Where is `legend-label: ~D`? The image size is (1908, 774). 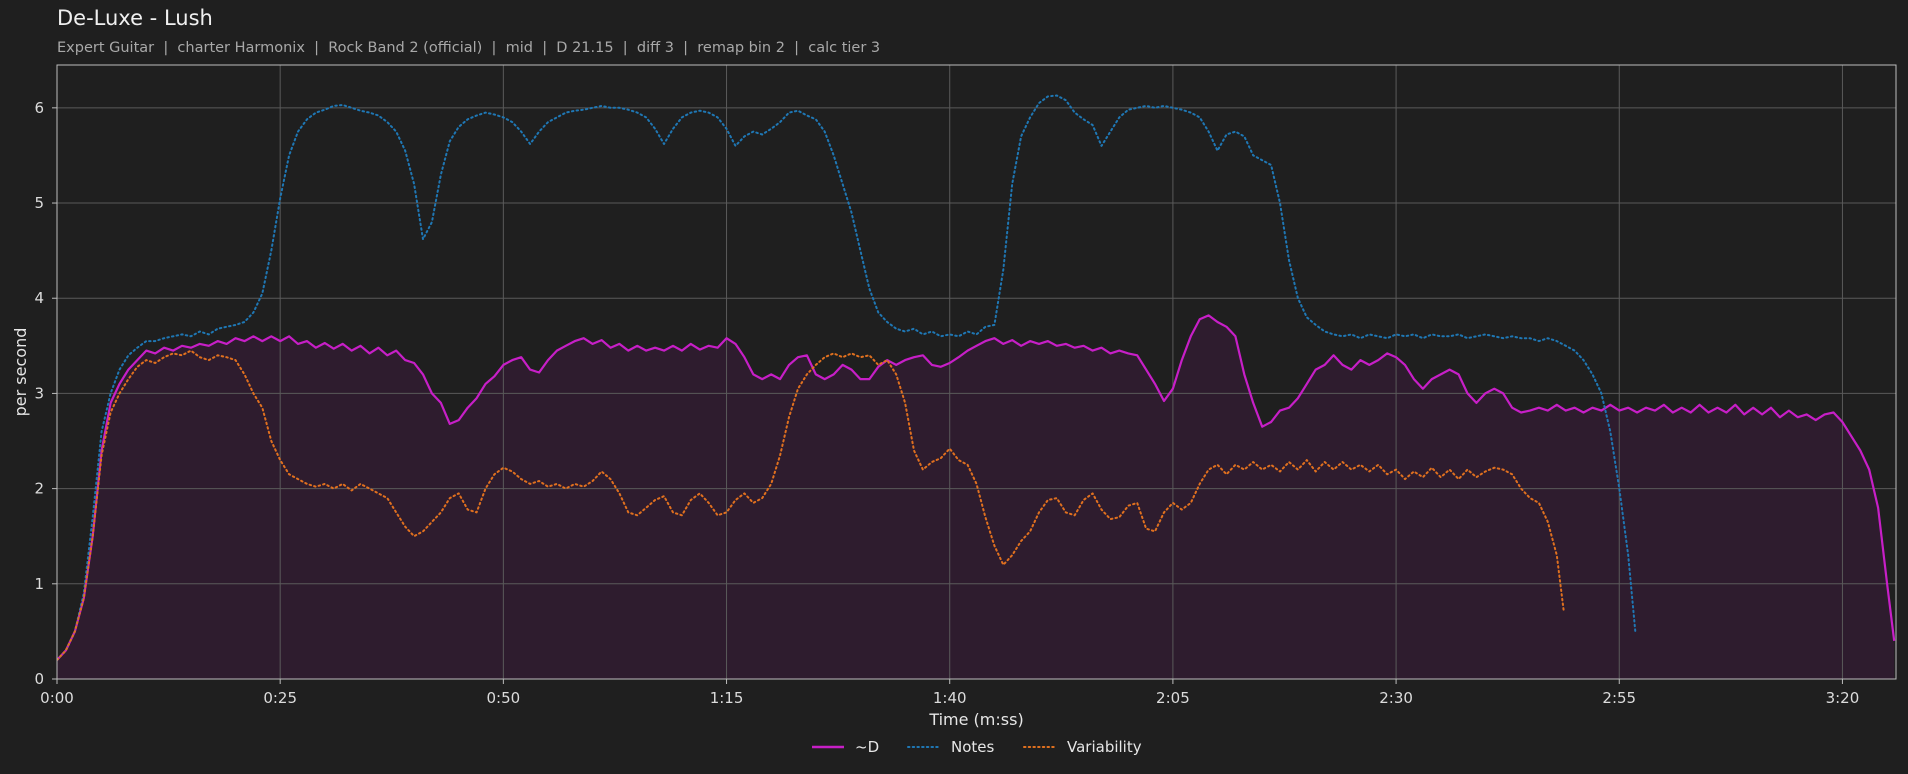 legend-label: ~D is located at coordinates (867, 747).